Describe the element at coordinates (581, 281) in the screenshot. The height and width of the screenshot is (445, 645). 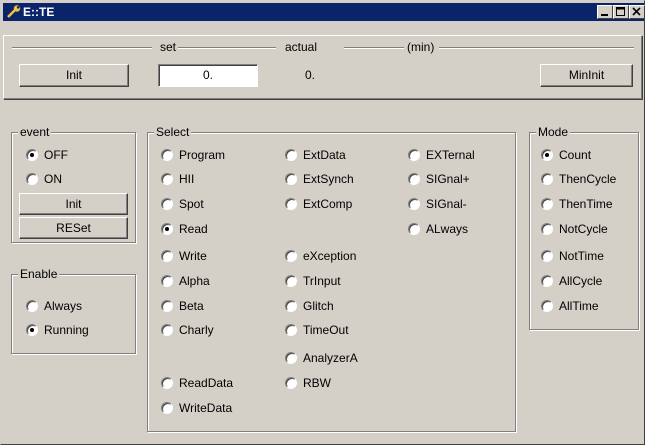
I see `radio-label: AllCycle` at that location.